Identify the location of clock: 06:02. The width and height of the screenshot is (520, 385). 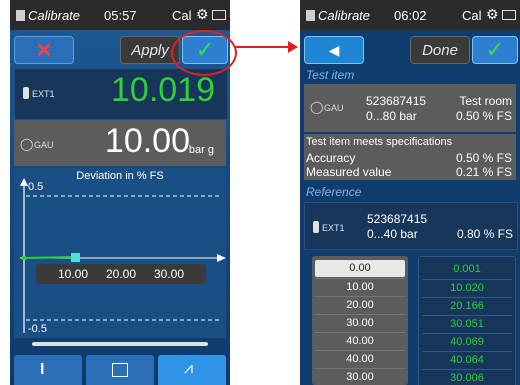
(410, 15).